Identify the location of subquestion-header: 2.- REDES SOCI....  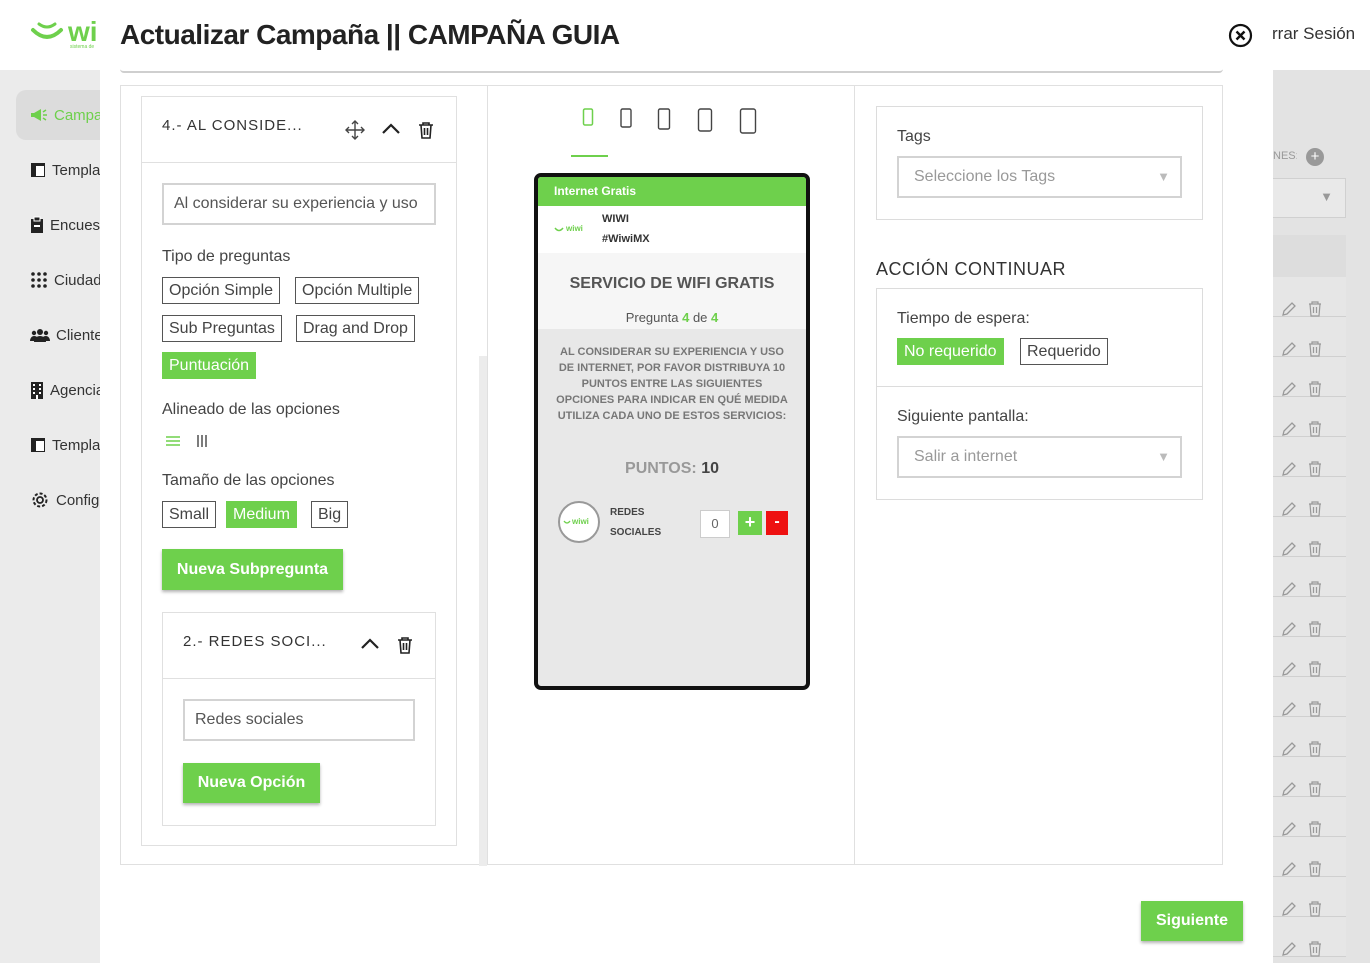
(299, 646).